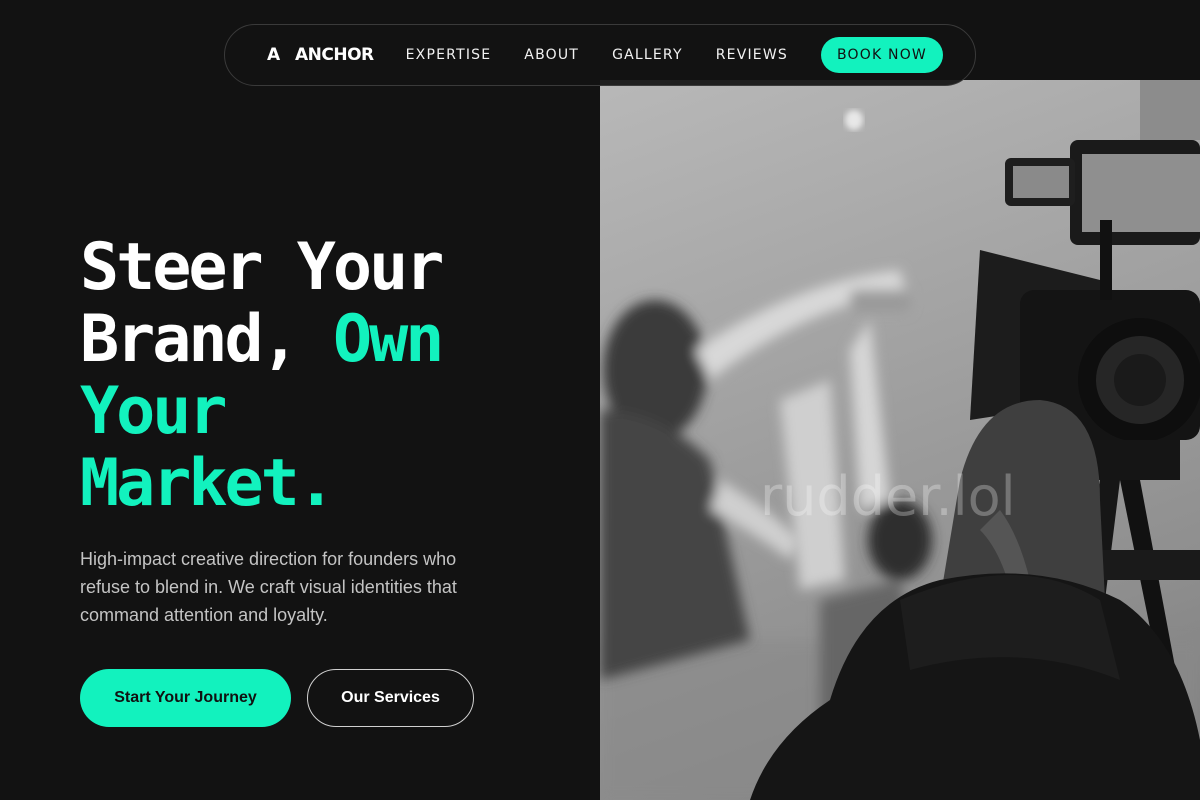 The height and width of the screenshot is (800, 1200). What do you see at coordinates (185, 698) in the screenshot?
I see `start-journey-button: Start Your Journey` at bounding box center [185, 698].